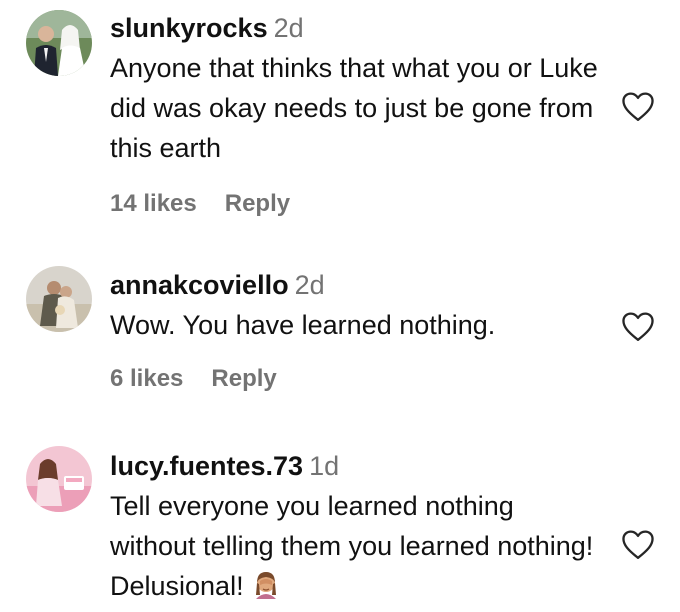  I want to click on username: slunkyrocks, so click(189, 28).